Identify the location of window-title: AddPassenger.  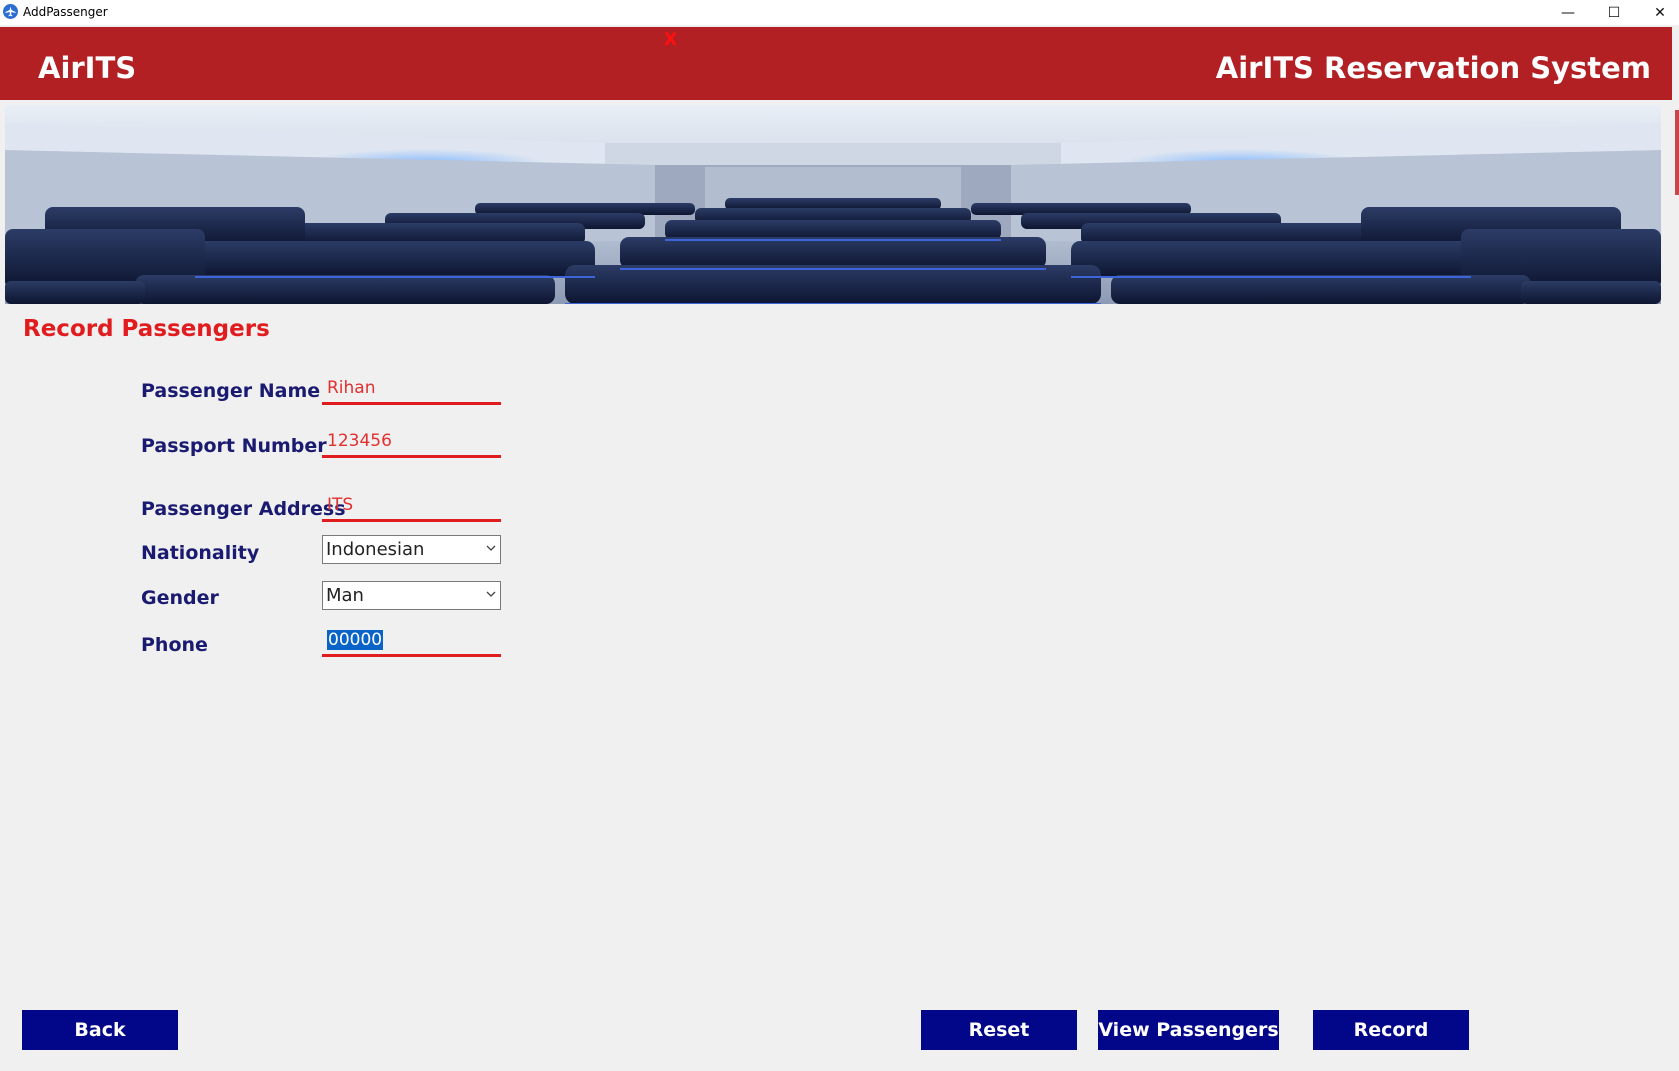
(65, 12).